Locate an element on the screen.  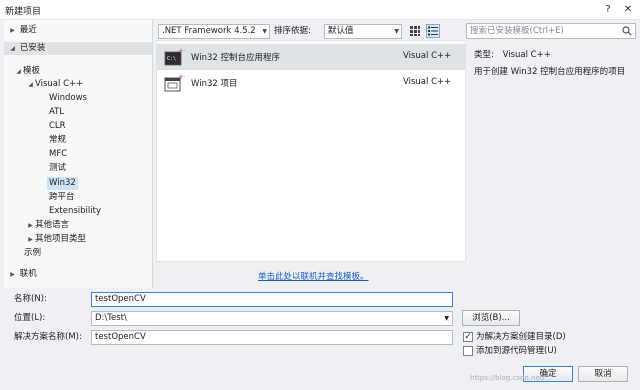
create-directory-label: 为解决方案创建目录(D) is located at coordinates (521, 337).